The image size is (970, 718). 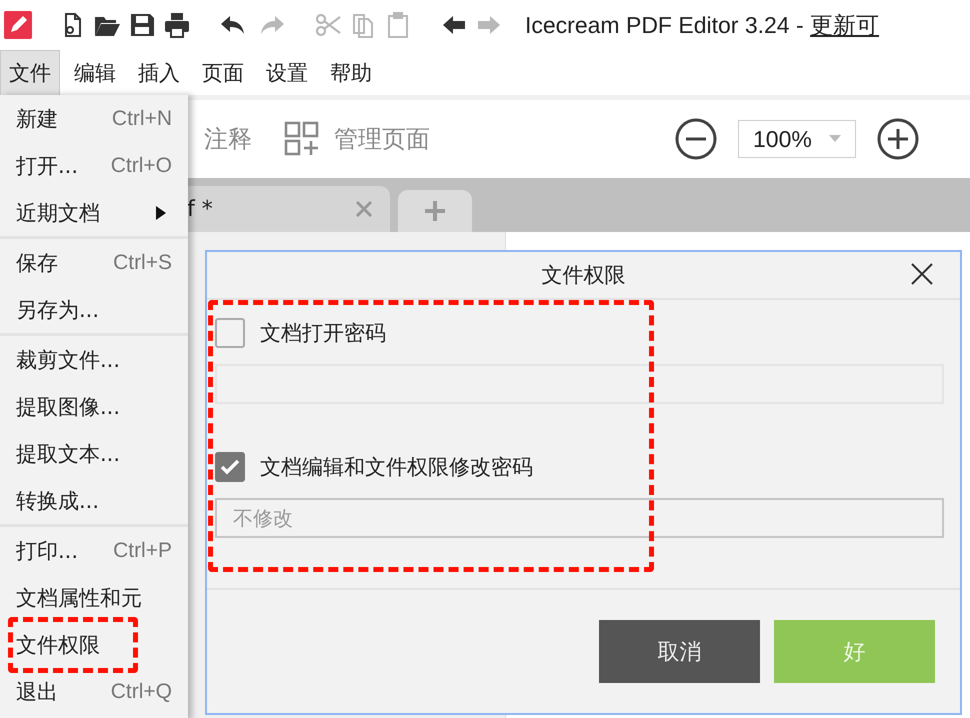 What do you see at coordinates (435, 211) in the screenshot?
I see `plus-icon` at bounding box center [435, 211].